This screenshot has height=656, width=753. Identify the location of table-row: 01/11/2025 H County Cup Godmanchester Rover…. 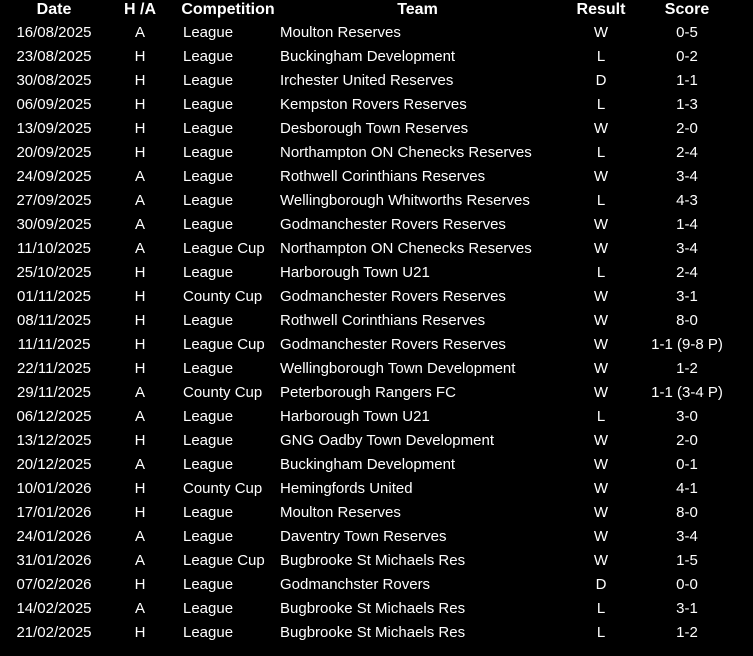
(376, 297).